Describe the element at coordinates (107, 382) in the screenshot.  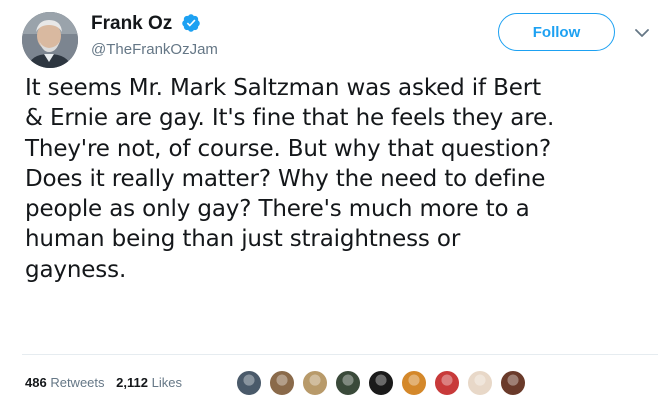
I see `tweet-stats: 486 Retweets 2,112 Likes` at that location.